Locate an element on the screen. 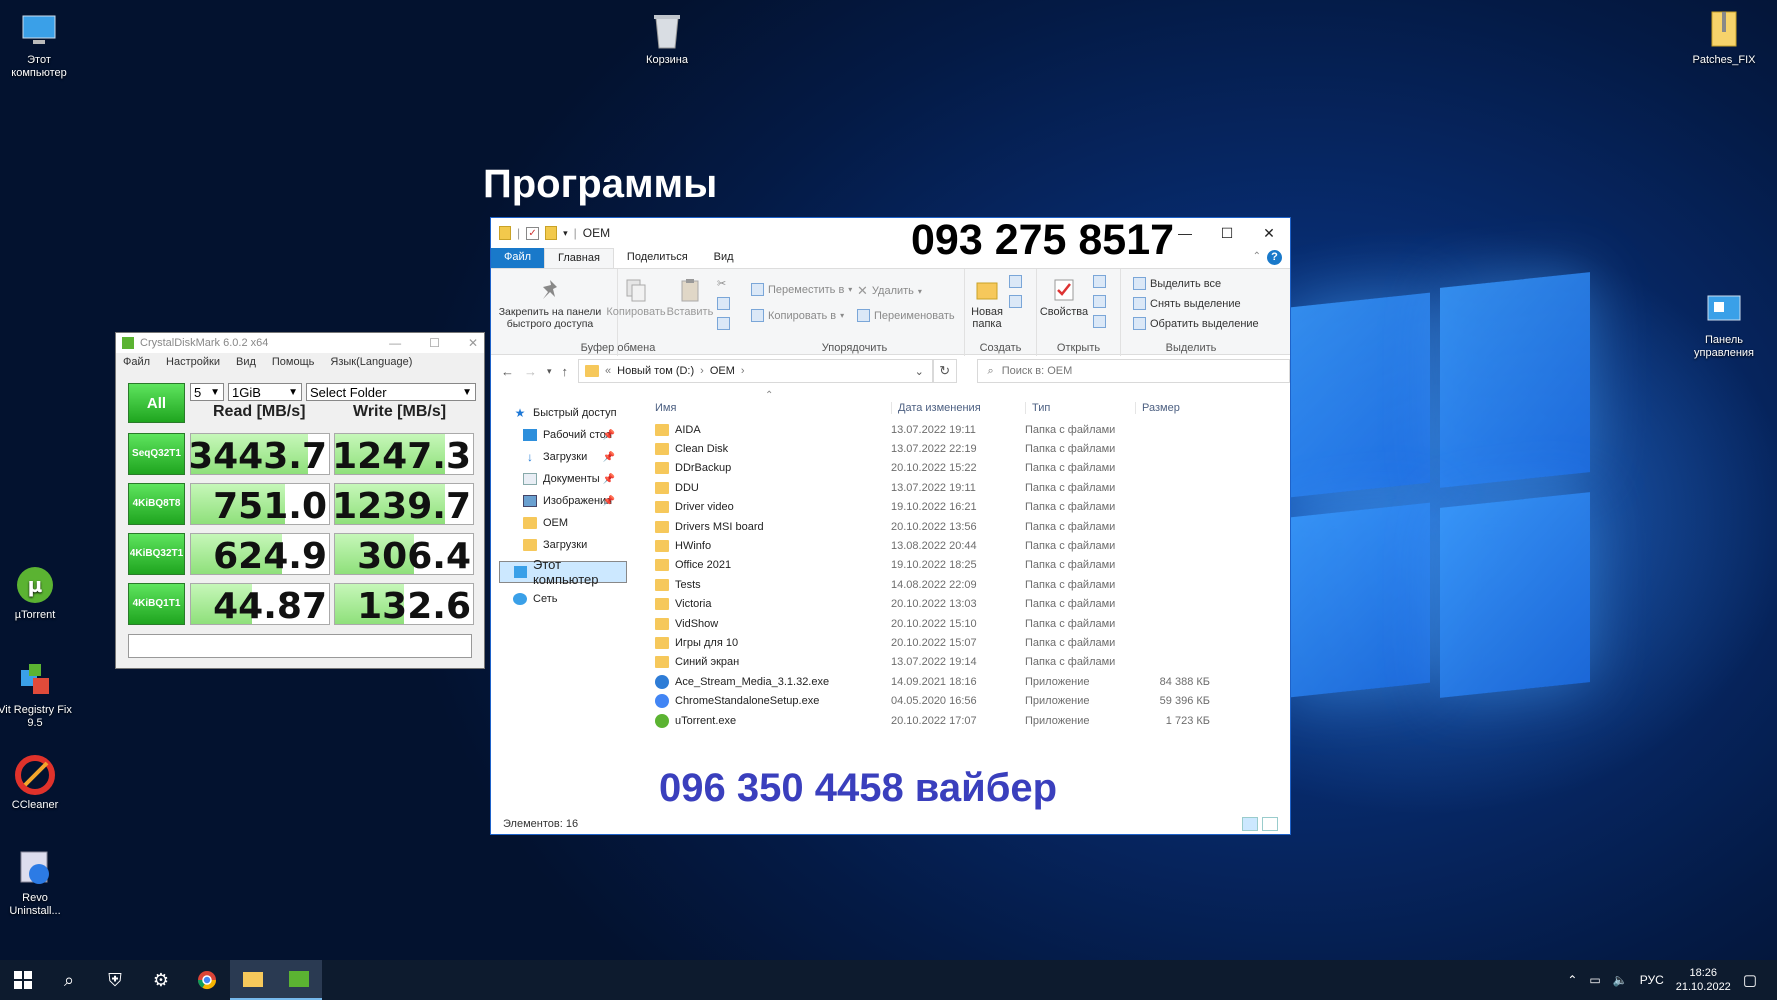  collapse-ribbon-icon: ⌃ is located at coordinates (1257, 258).